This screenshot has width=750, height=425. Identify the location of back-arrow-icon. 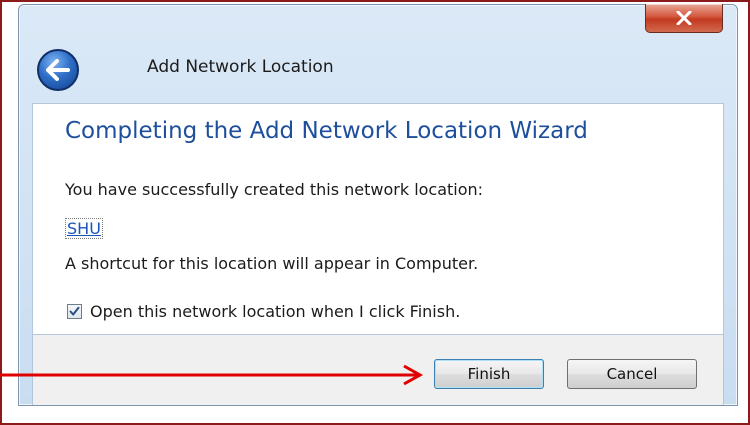
(58, 70).